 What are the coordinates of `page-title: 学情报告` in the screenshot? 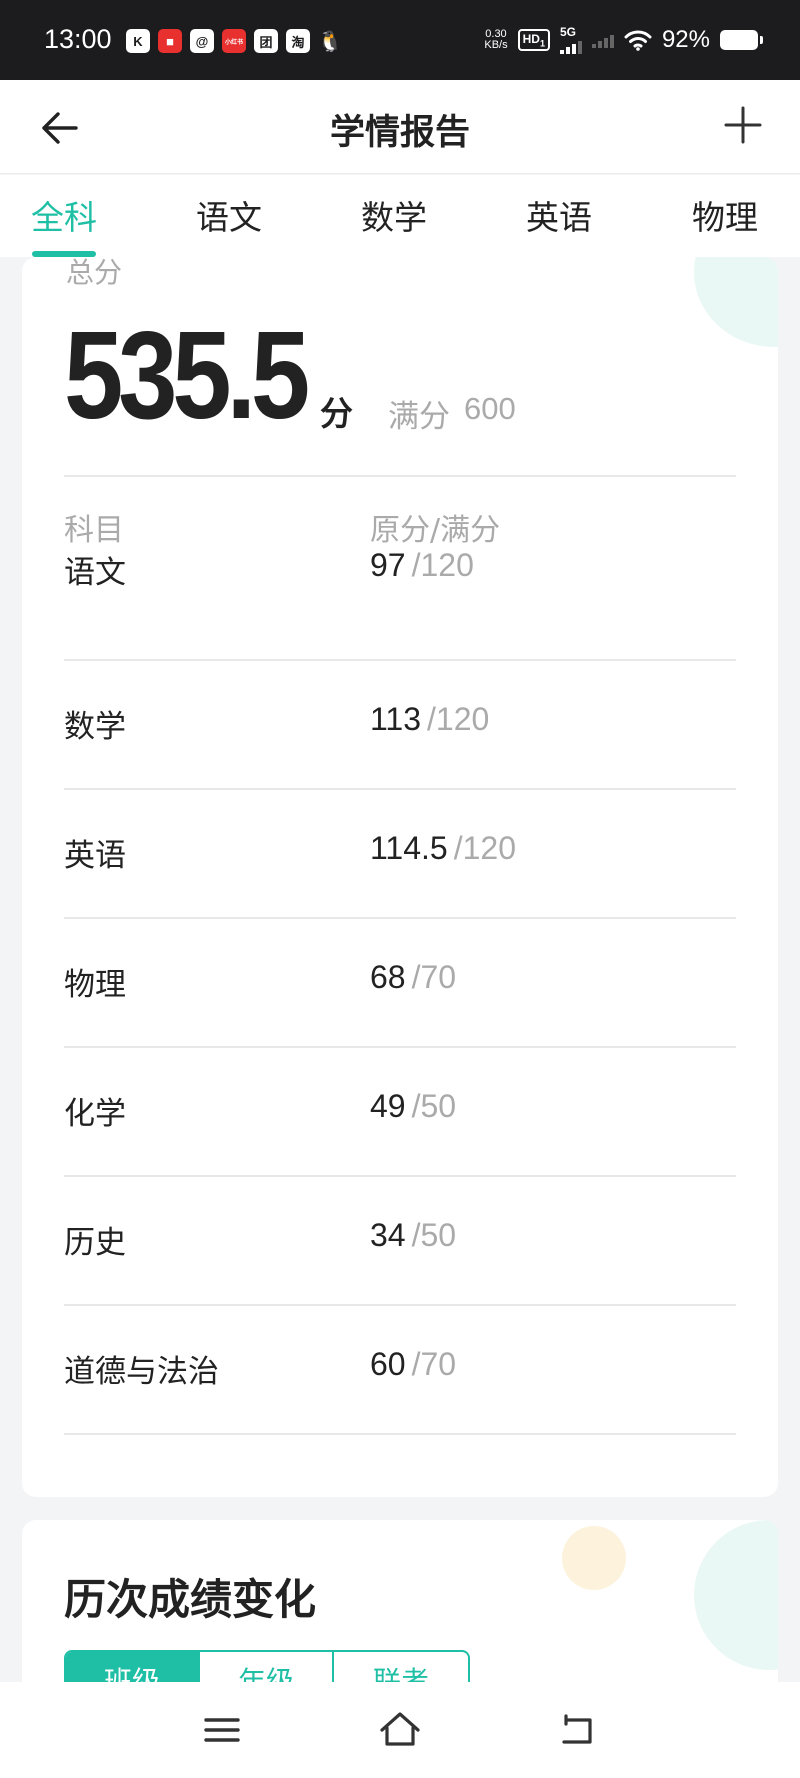 It's located at (399, 133).